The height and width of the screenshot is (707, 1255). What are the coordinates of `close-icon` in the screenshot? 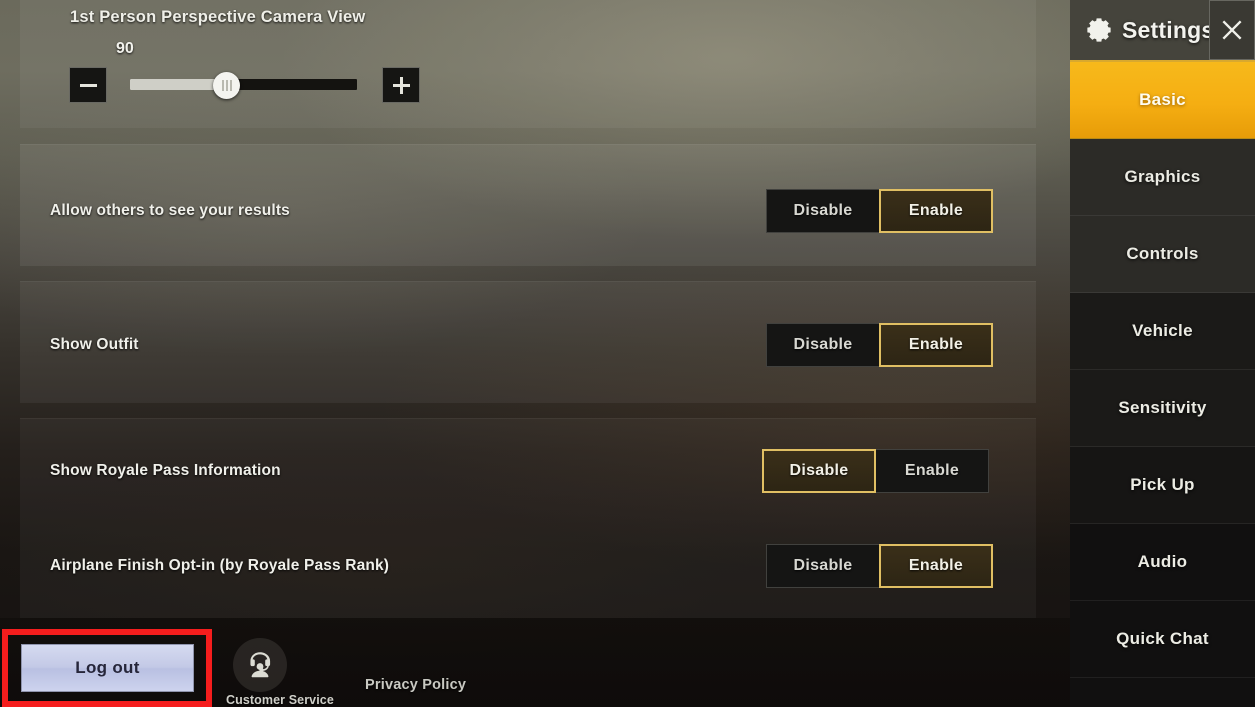 It's located at (1232, 30).